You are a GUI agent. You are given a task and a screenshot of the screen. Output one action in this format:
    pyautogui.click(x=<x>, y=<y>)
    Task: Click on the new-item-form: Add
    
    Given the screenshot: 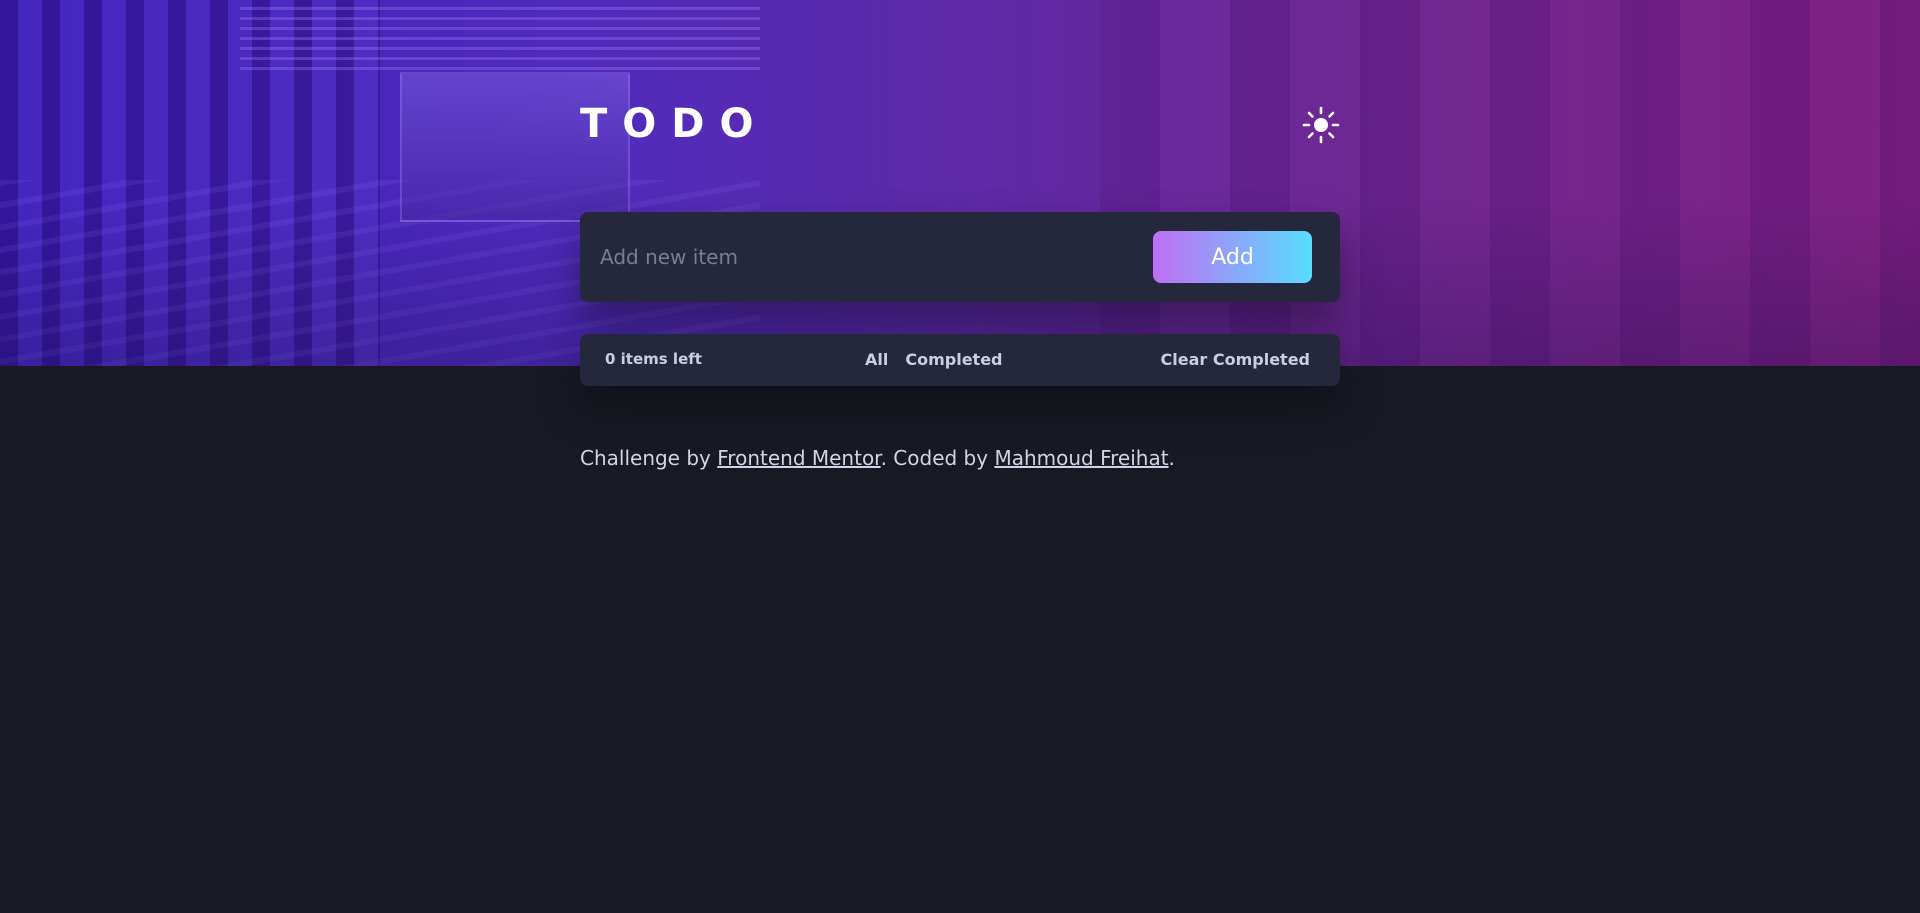 What is the action you would take?
    pyautogui.click(x=960, y=257)
    